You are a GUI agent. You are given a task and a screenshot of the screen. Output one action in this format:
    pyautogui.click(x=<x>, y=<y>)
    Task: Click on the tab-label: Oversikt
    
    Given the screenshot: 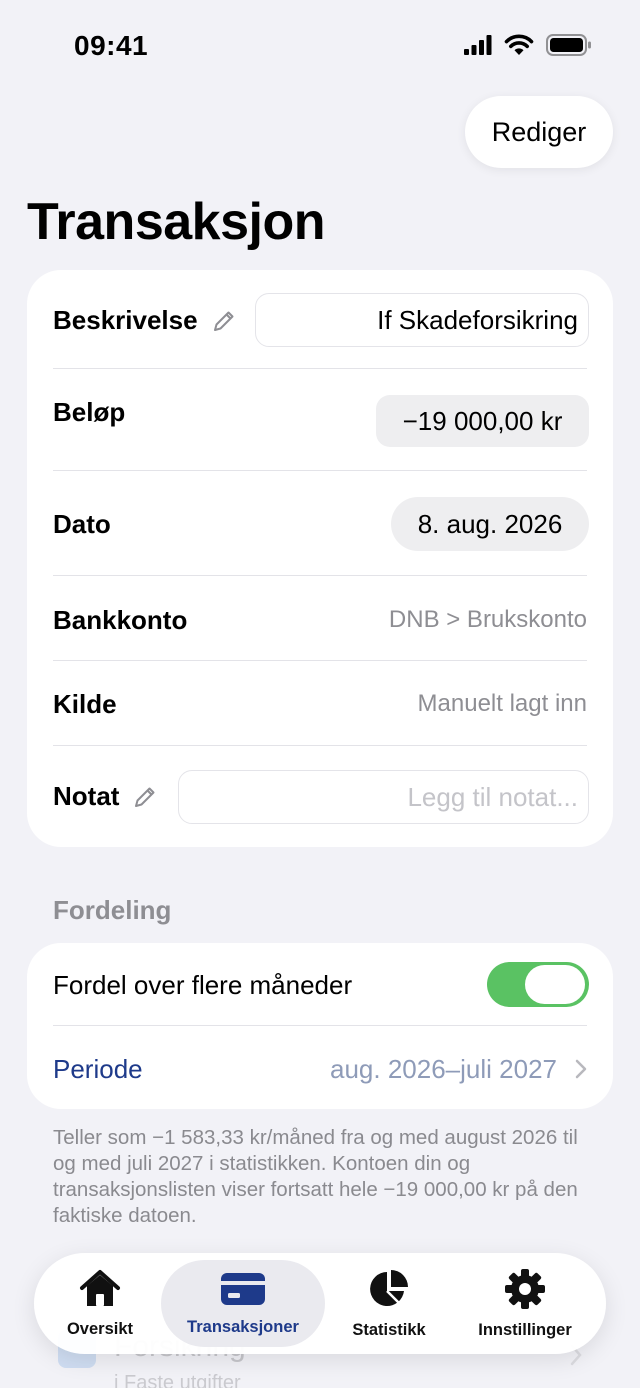 What is the action you would take?
    pyautogui.click(x=100, y=1328)
    